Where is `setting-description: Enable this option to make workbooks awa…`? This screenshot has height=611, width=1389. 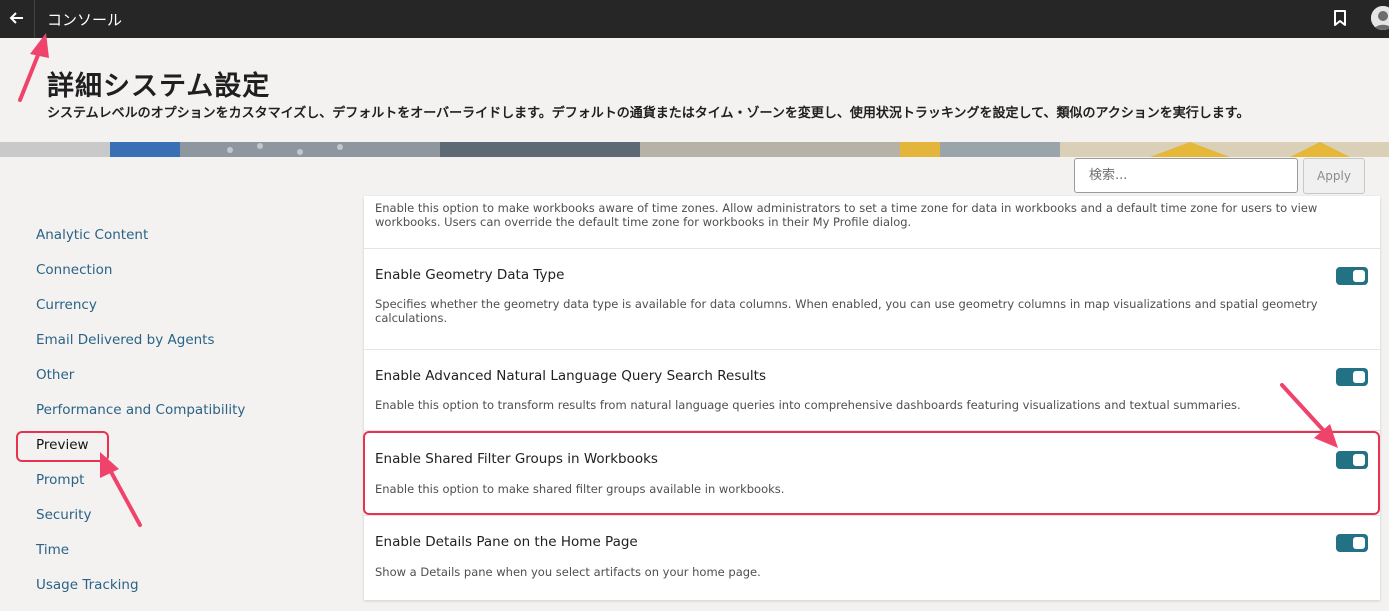
setting-description: Enable this option to make workbooks awa… is located at coordinates (846, 215).